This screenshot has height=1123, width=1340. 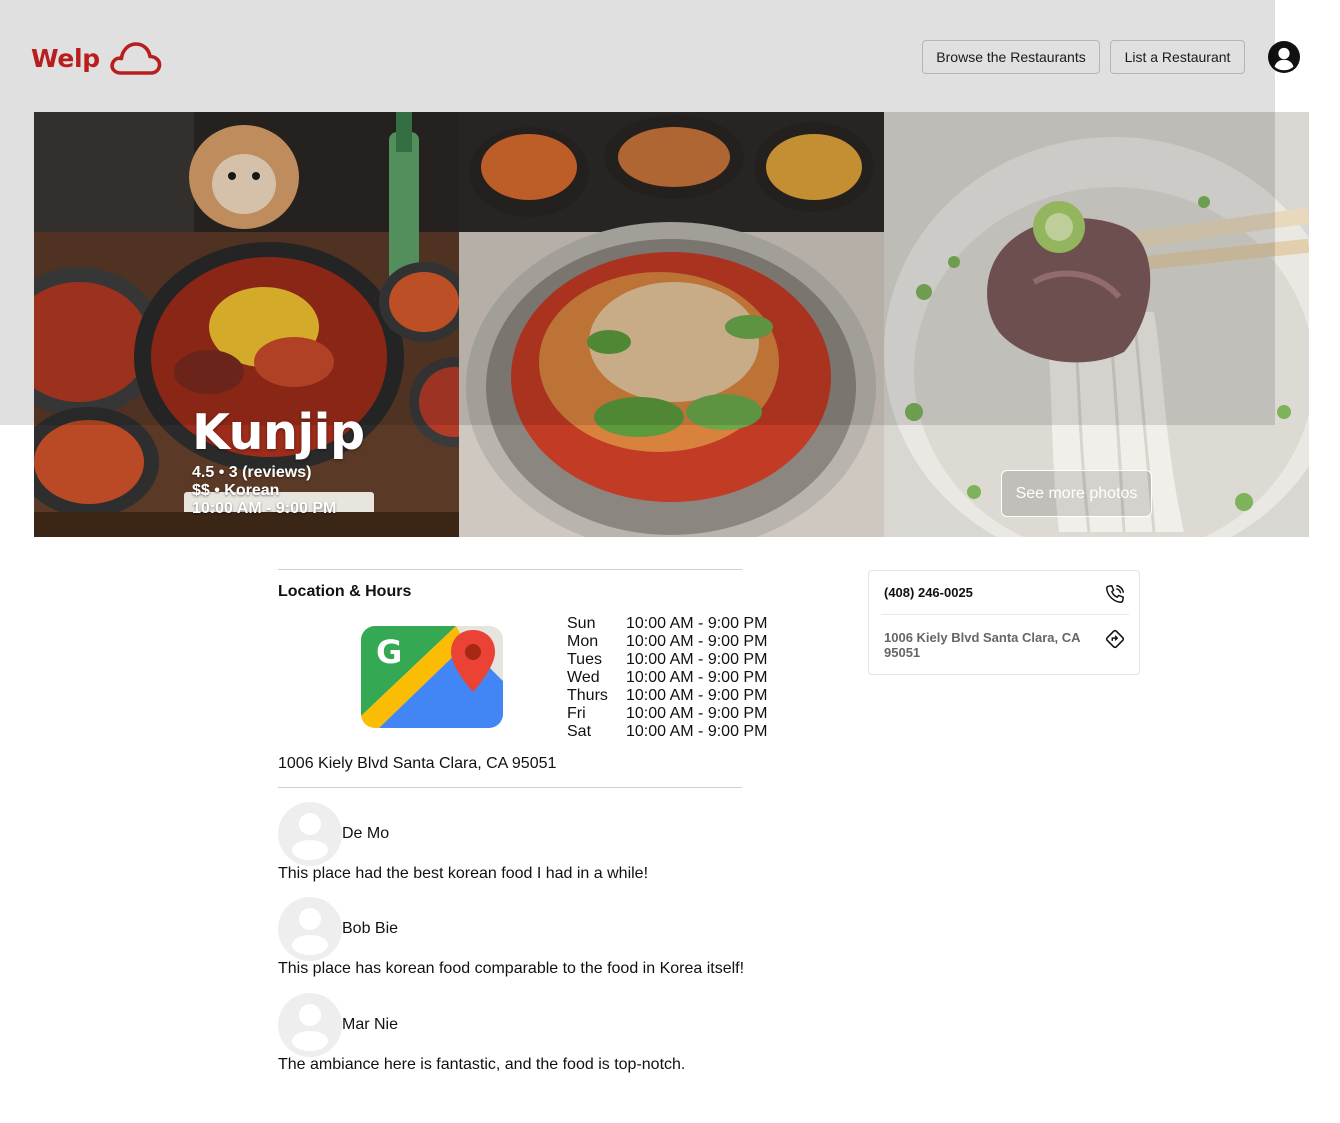 I want to click on reviewer-name: Mar Nie, so click(x=370, y=1024).